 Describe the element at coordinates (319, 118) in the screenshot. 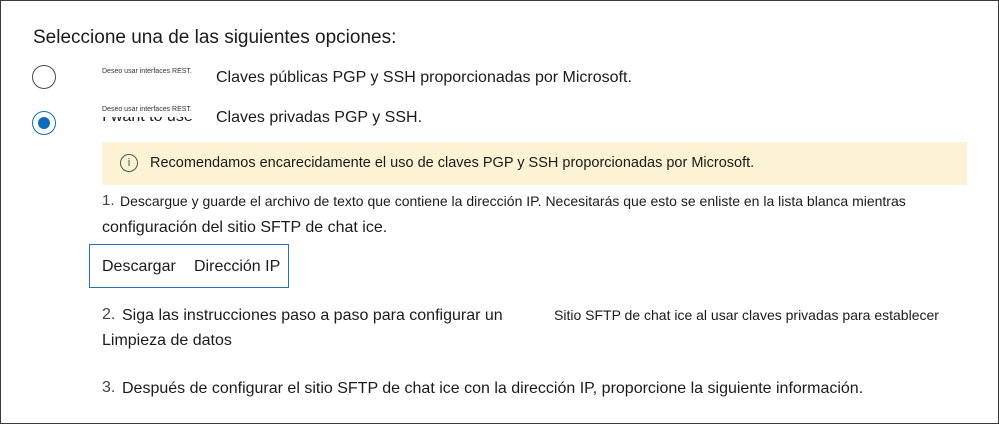

I see `option-2-label: Claves privadas PGP y SSH.` at that location.